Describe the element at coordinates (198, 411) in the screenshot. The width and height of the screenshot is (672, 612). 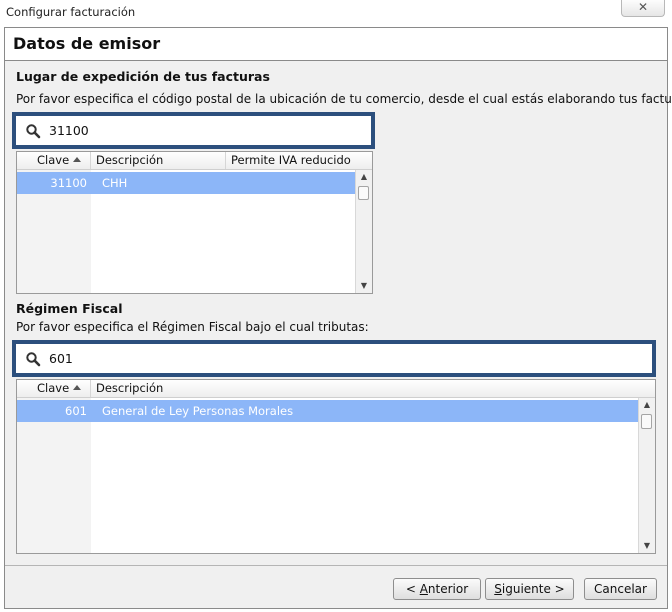
I see `cell-descripcion: General de Ley Personas Morales` at that location.